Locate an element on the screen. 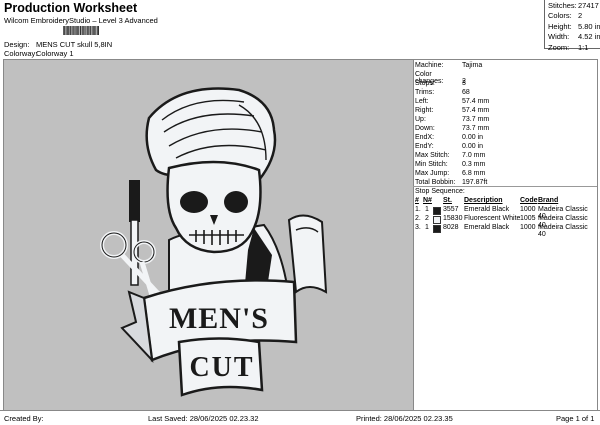 The width and height of the screenshot is (600, 425). seq-header-n: N# is located at coordinates (427, 200).